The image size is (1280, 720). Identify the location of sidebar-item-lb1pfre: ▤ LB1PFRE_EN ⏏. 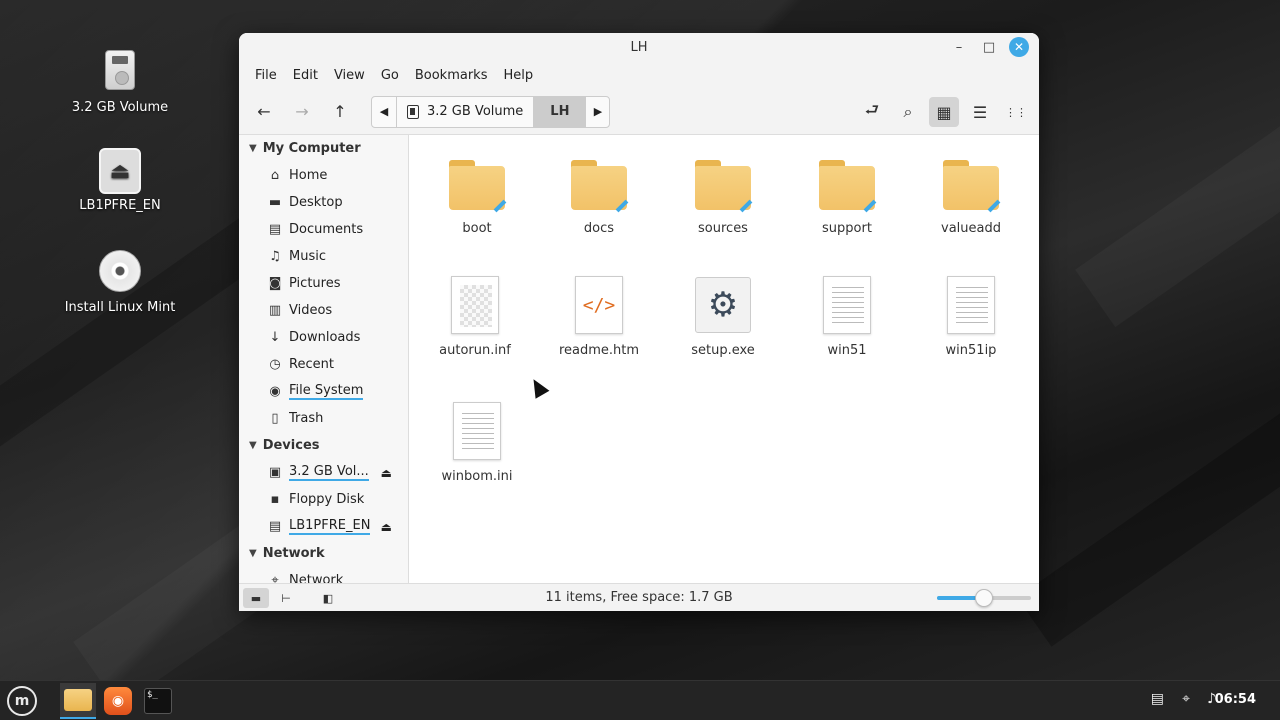
(323, 526).